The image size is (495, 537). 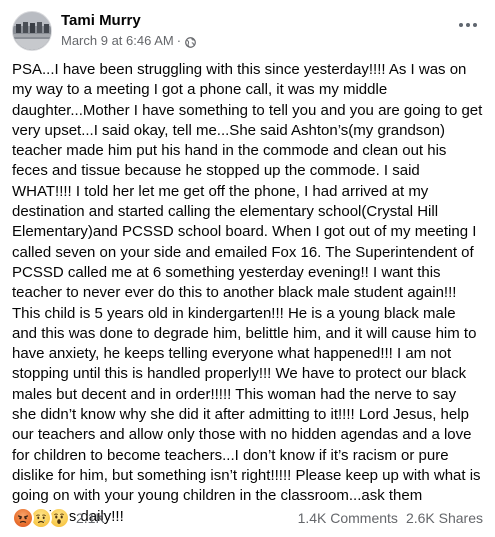 What do you see at coordinates (58, 518) in the screenshot?
I see `reaction-summary: 2.1K` at bounding box center [58, 518].